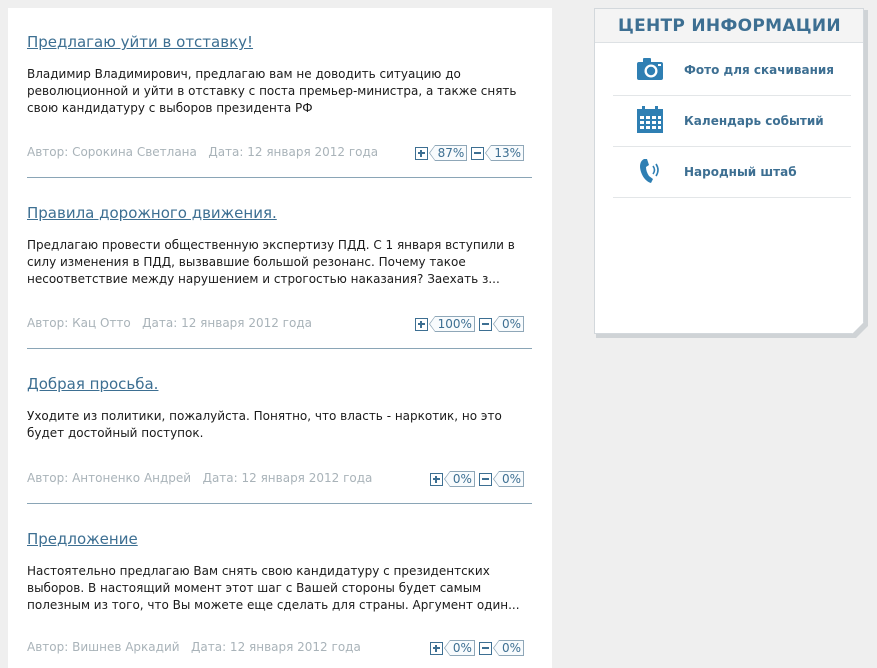 The width and height of the screenshot is (877, 668). I want to click on vote-plus-percent: 87%, so click(448, 153).